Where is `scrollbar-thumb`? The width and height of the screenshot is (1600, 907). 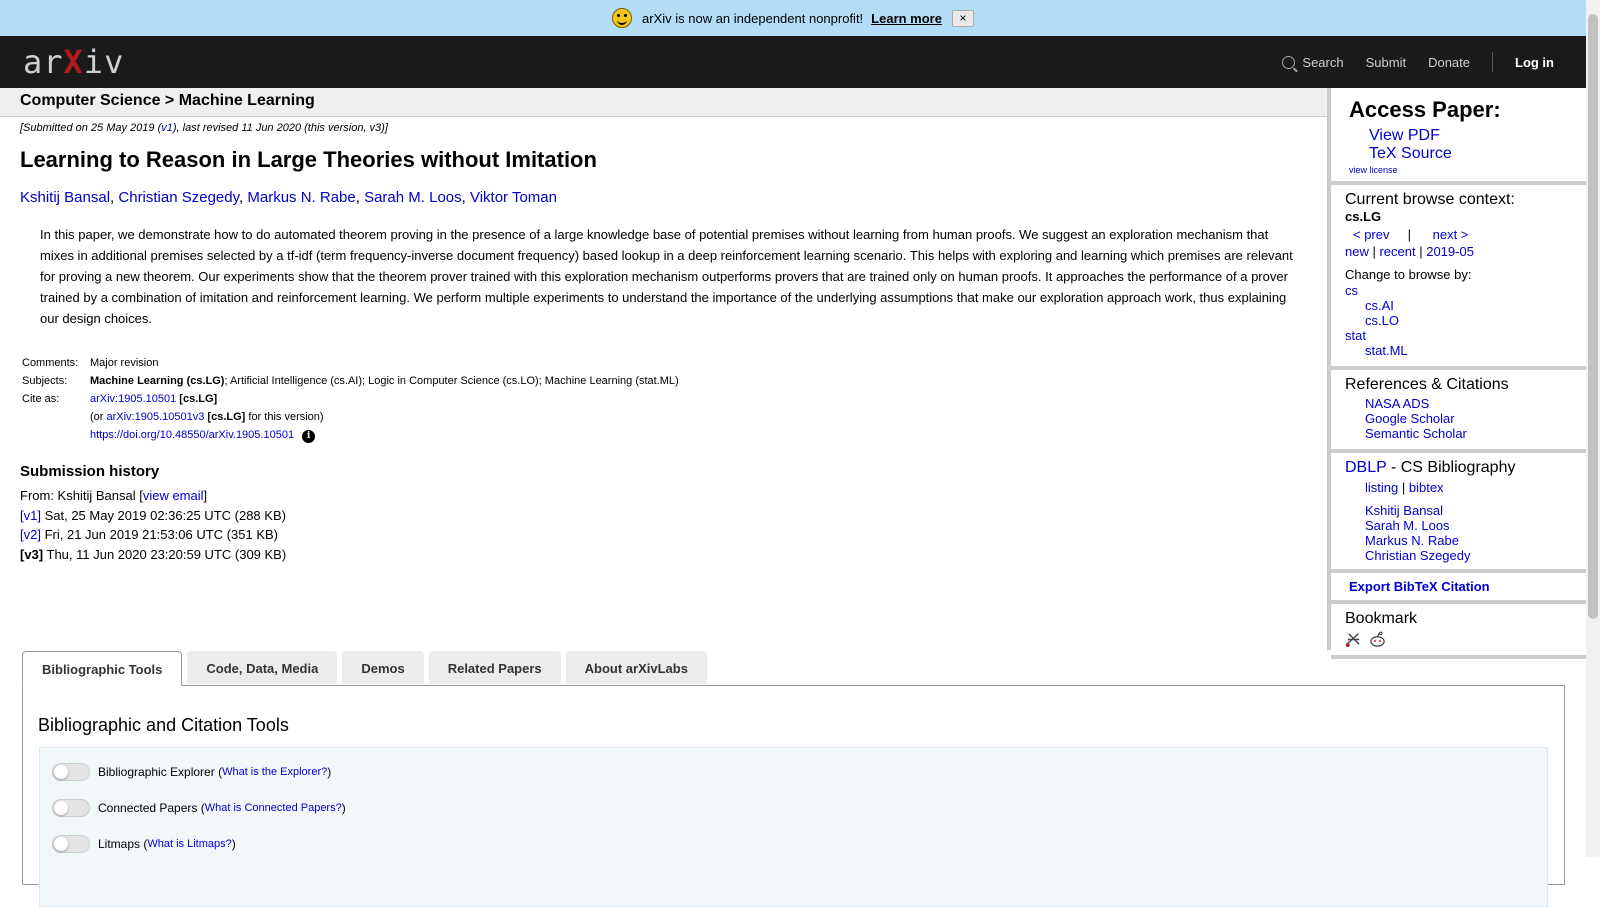 scrollbar-thumb is located at coordinates (1593, 316).